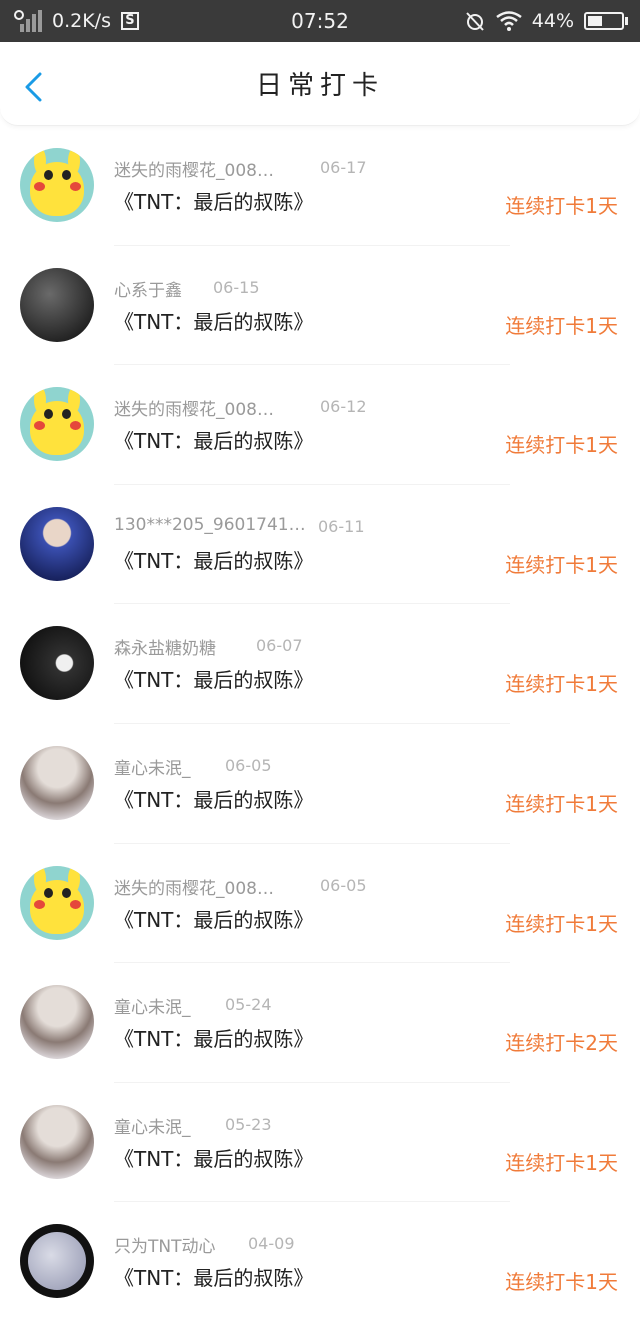 The width and height of the screenshot is (640, 1322). Describe the element at coordinates (341, 526) in the screenshot. I see `checkin-date: 06-11` at that location.